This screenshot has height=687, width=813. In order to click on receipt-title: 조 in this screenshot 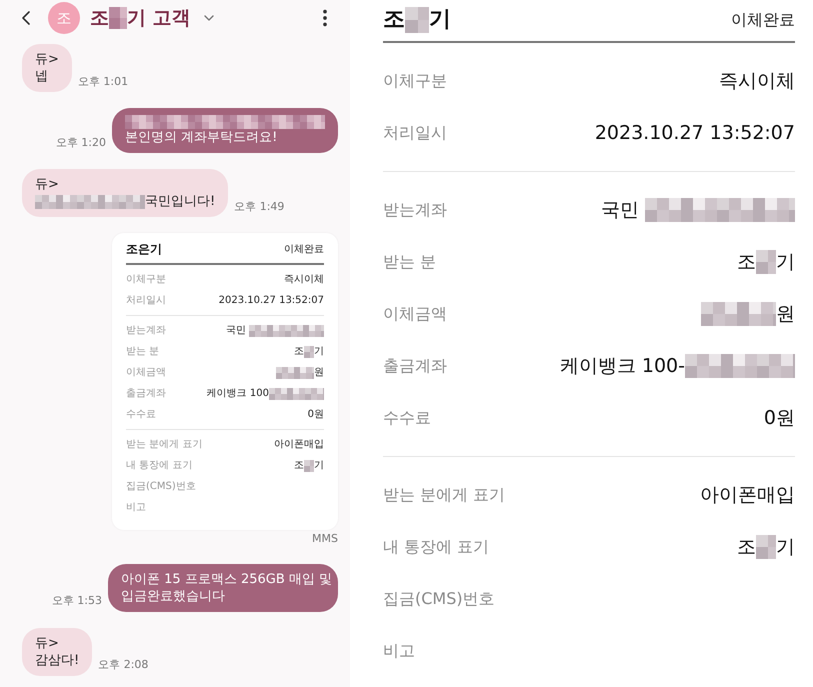, I will do `click(394, 20)`.